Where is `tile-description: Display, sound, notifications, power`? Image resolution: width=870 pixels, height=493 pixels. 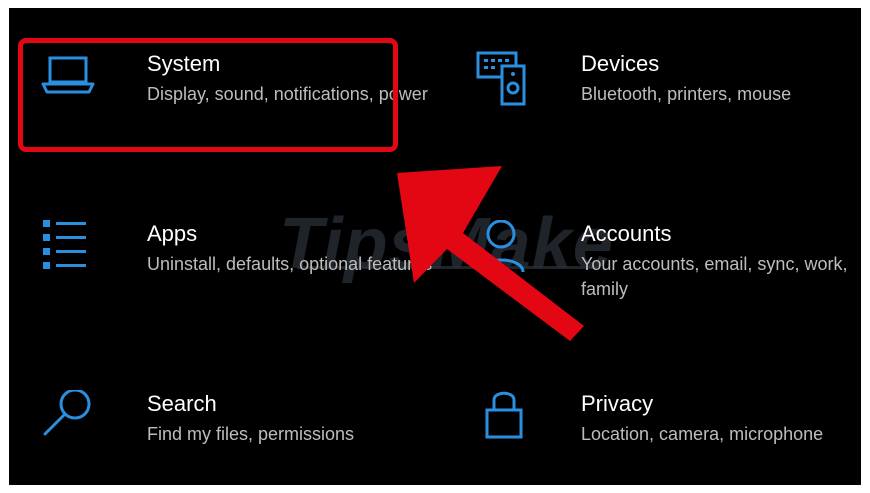
tile-description: Display, sound, notifications, power is located at coordinates (287, 94).